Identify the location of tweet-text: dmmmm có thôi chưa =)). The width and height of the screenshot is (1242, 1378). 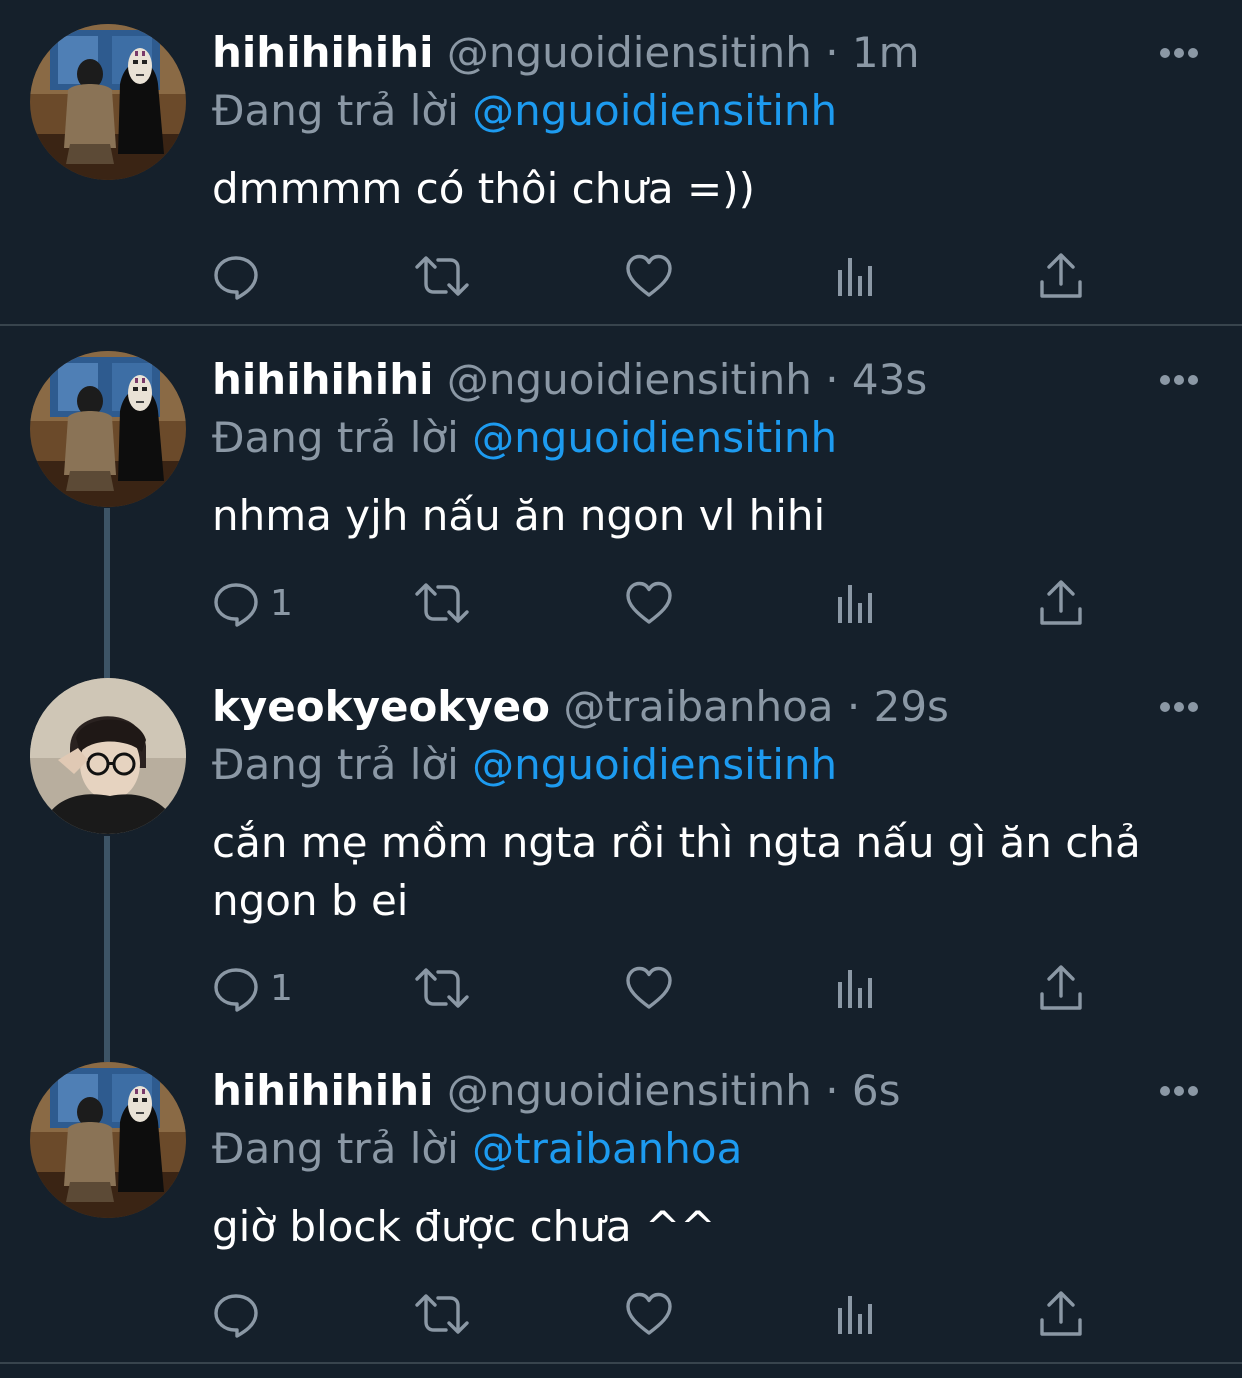
(483, 188).